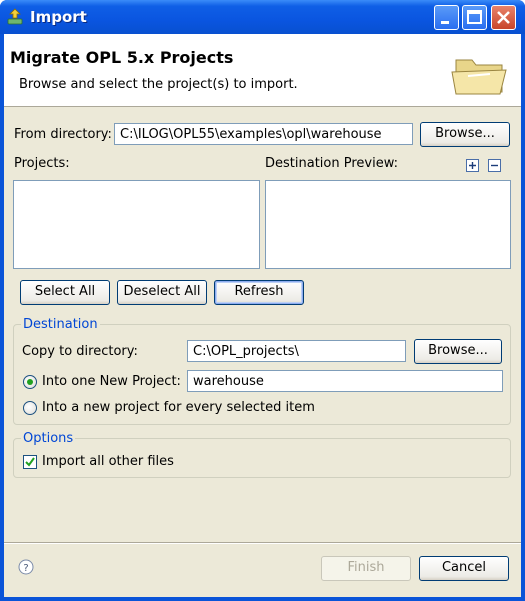 The height and width of the screenshot is (601, 525). Describe the element at coordinates (464, 568) in the screenshot. I see `cancel-button: Cancel` at that location.